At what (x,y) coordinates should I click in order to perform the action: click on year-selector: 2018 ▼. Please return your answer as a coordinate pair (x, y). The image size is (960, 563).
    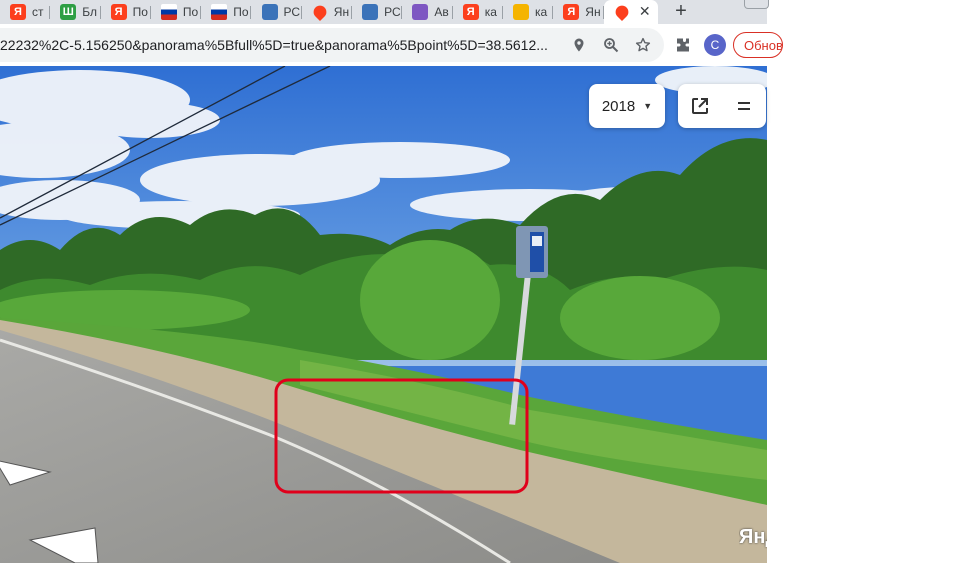
    Looking at the image, I should click on (627, 106).